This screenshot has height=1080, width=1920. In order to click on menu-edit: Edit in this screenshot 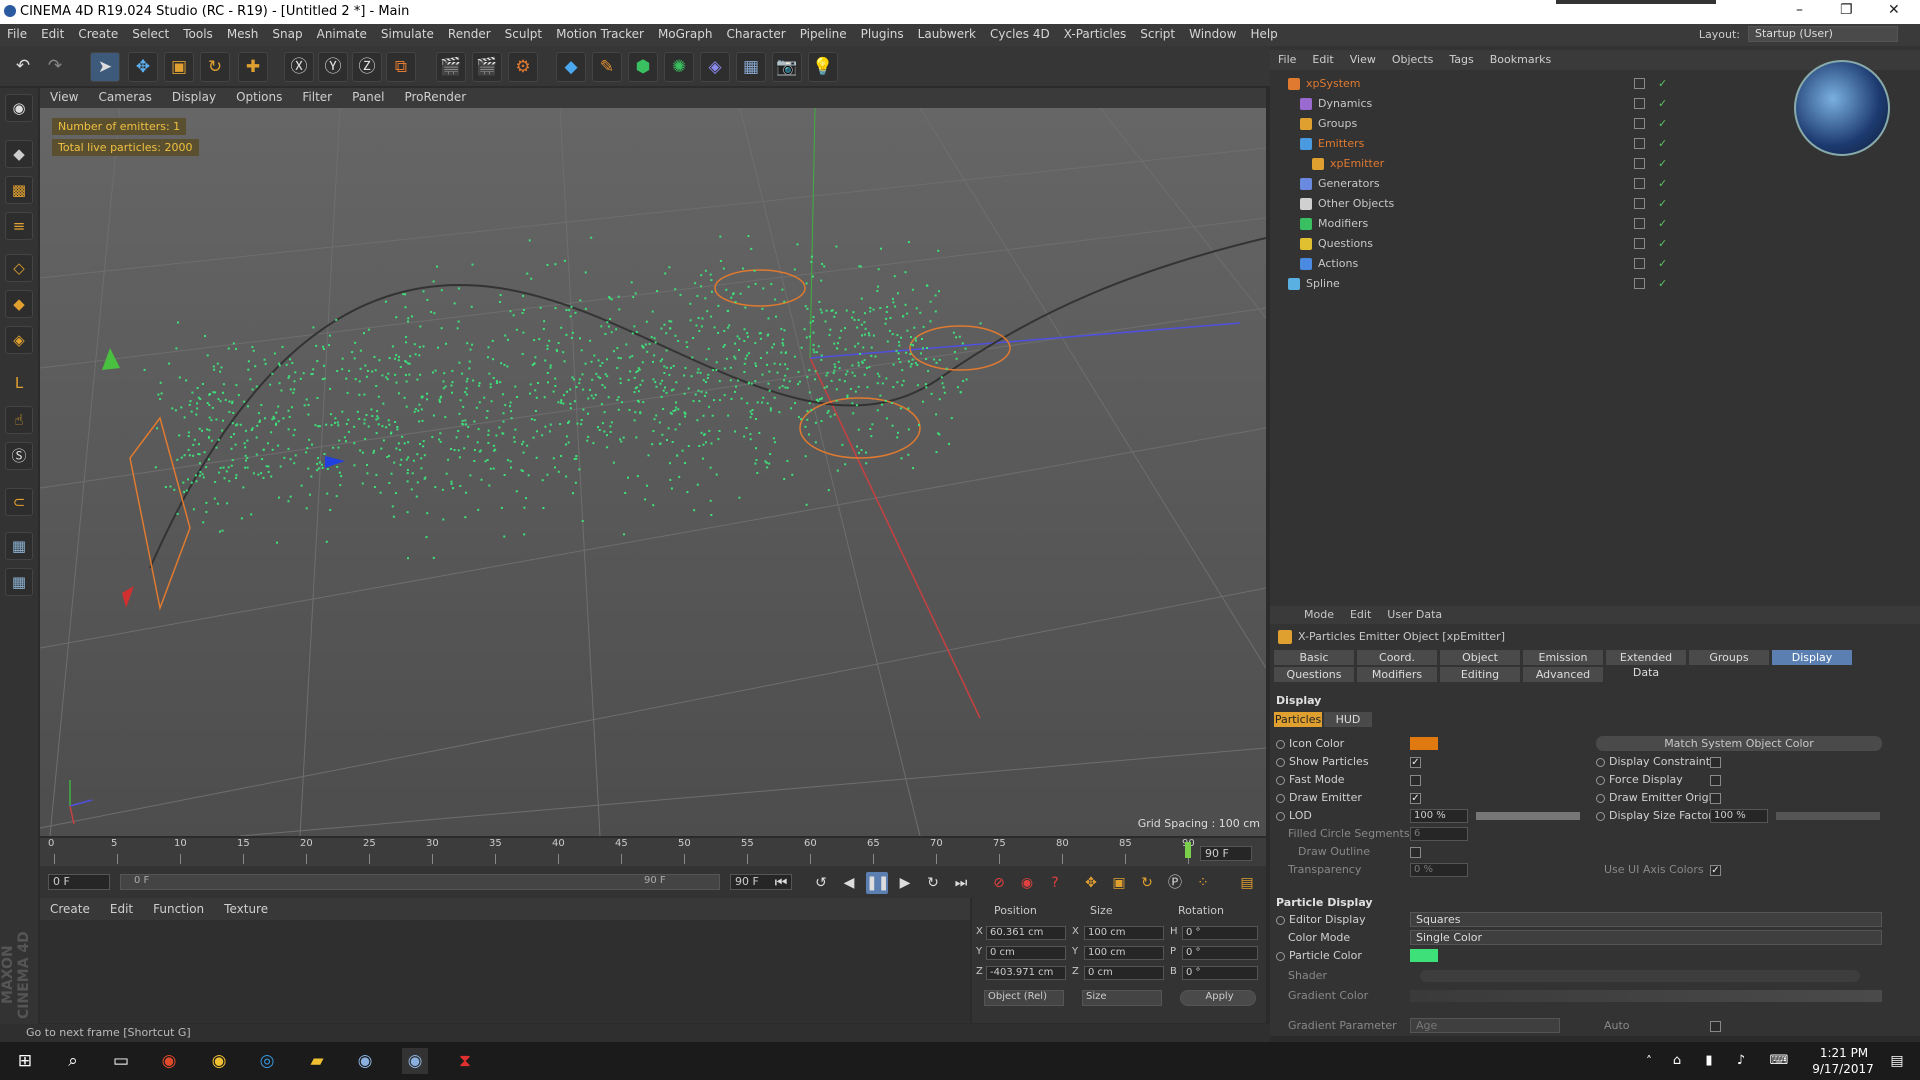, I will do `click(52, 32)`.